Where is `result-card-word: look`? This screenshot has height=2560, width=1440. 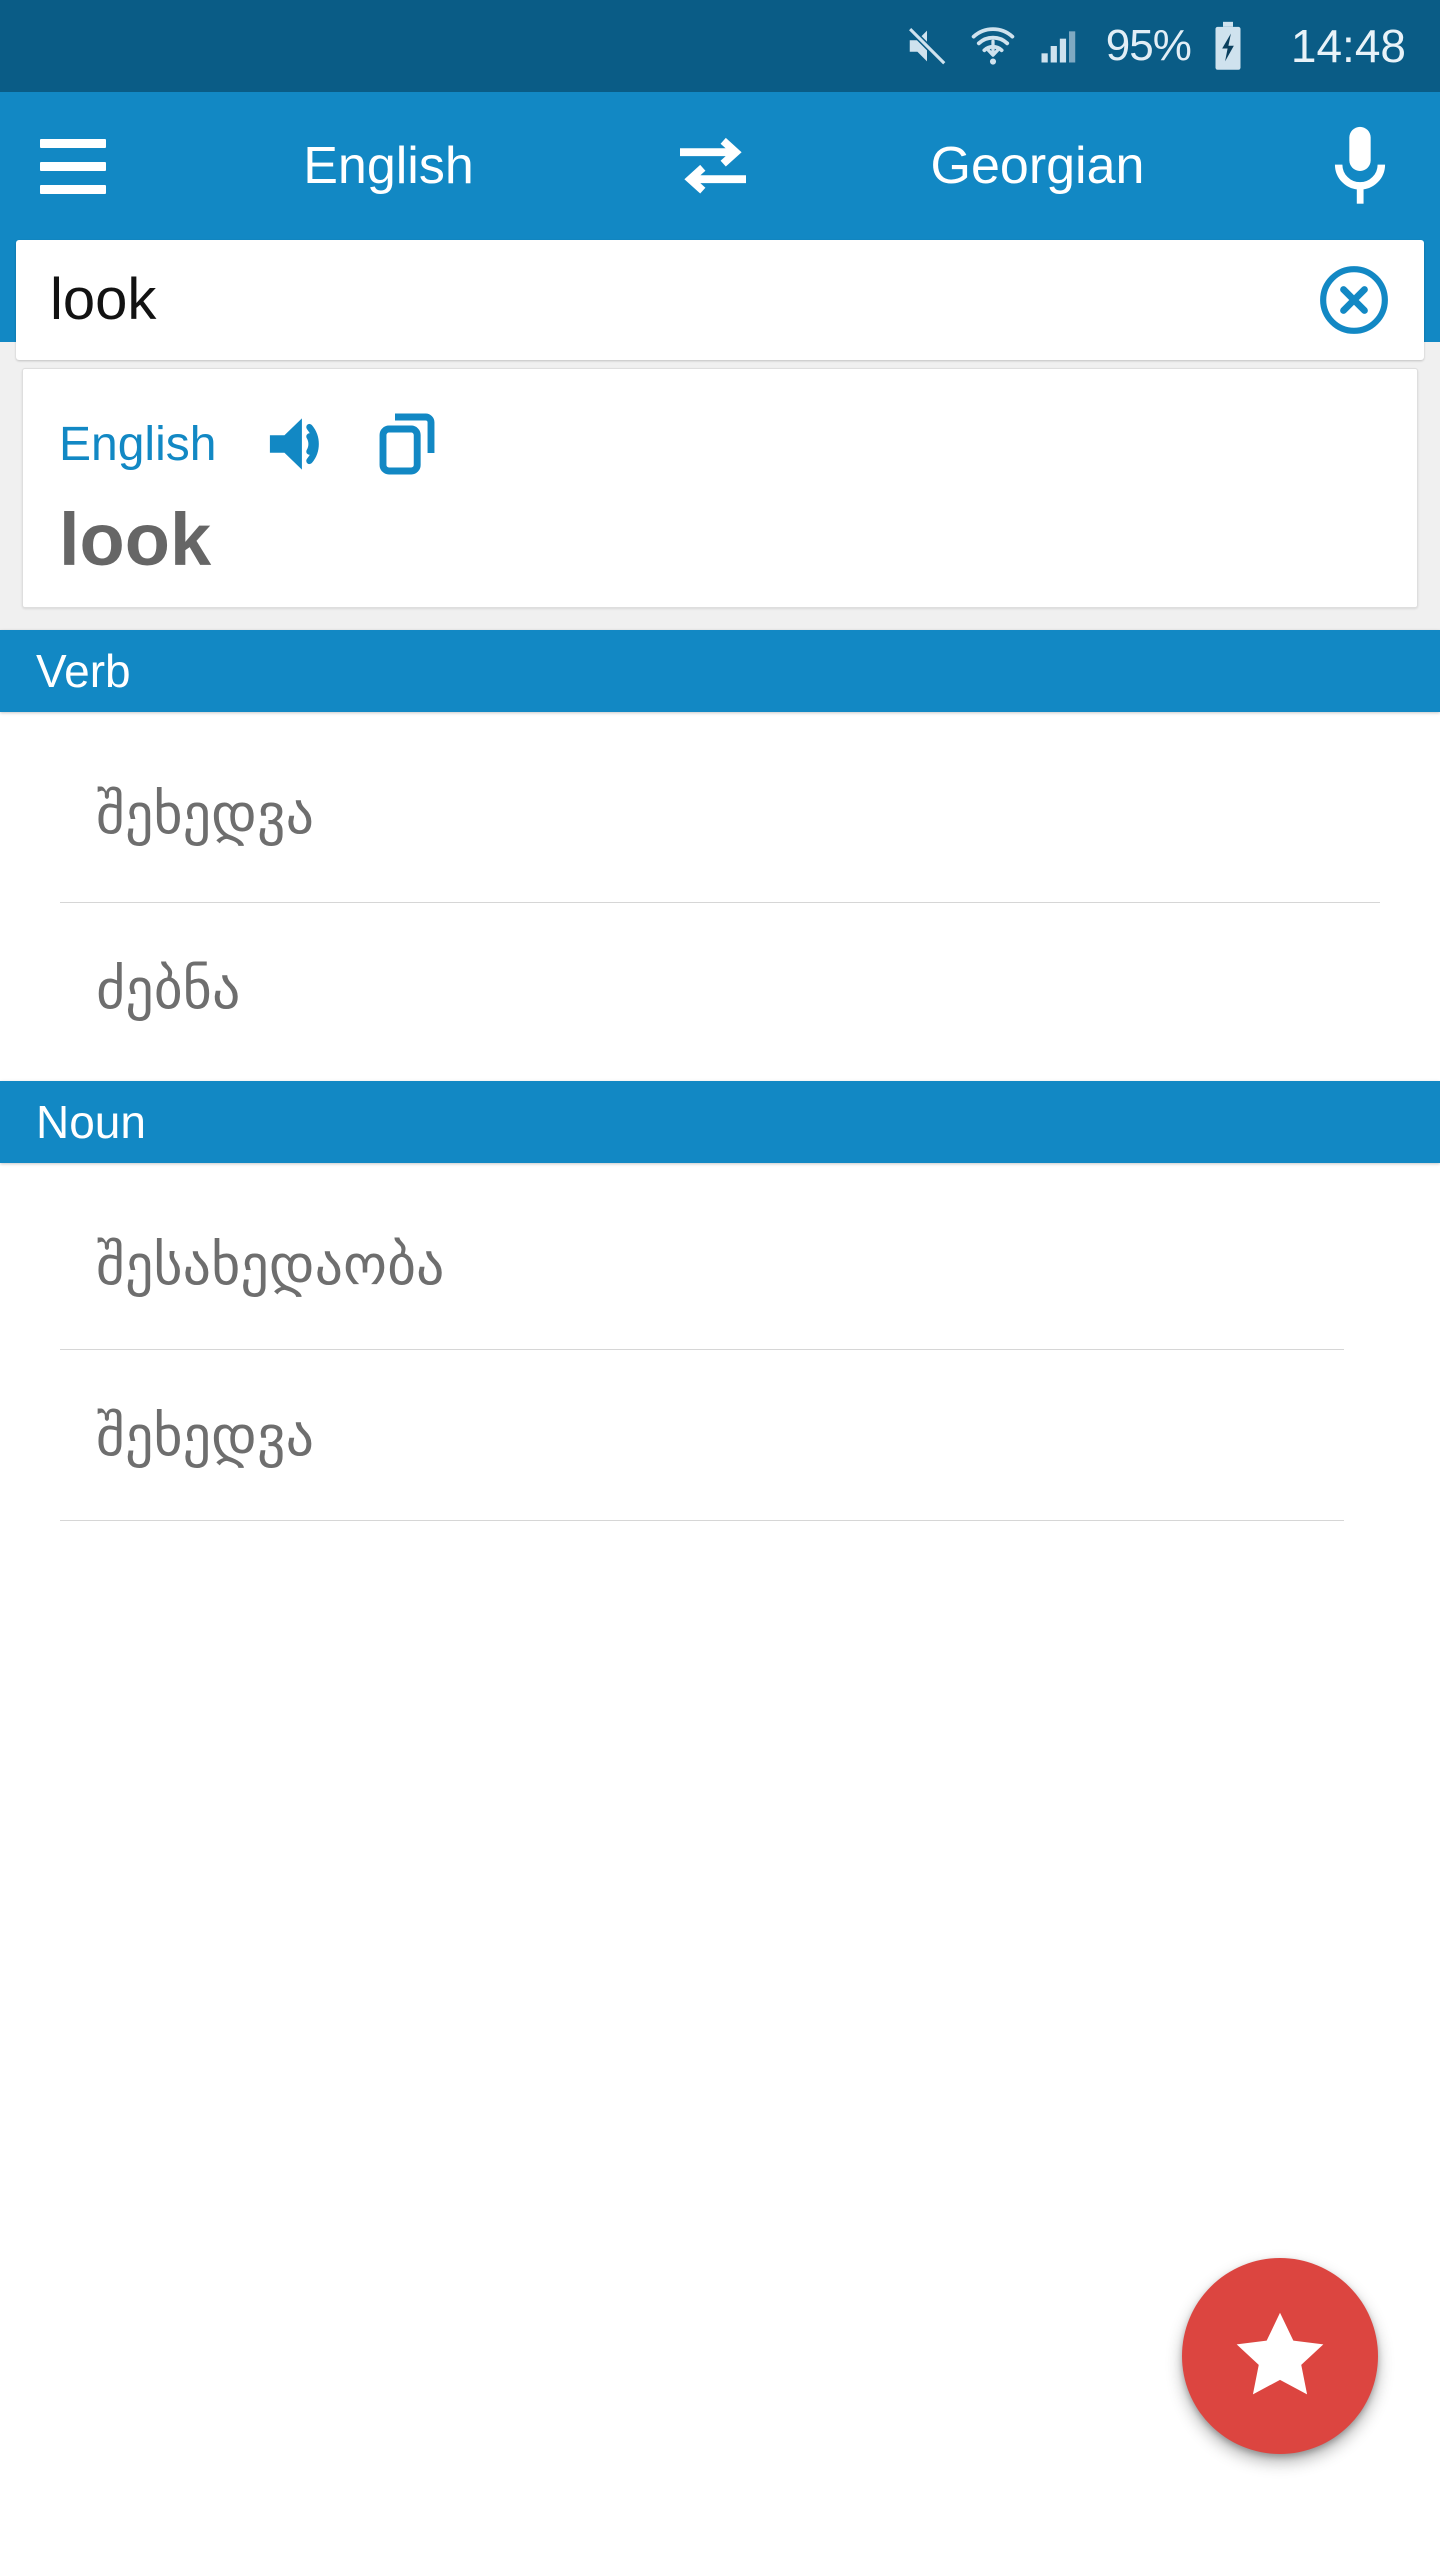 result-card-word: look is located at coordinates (135, 539).